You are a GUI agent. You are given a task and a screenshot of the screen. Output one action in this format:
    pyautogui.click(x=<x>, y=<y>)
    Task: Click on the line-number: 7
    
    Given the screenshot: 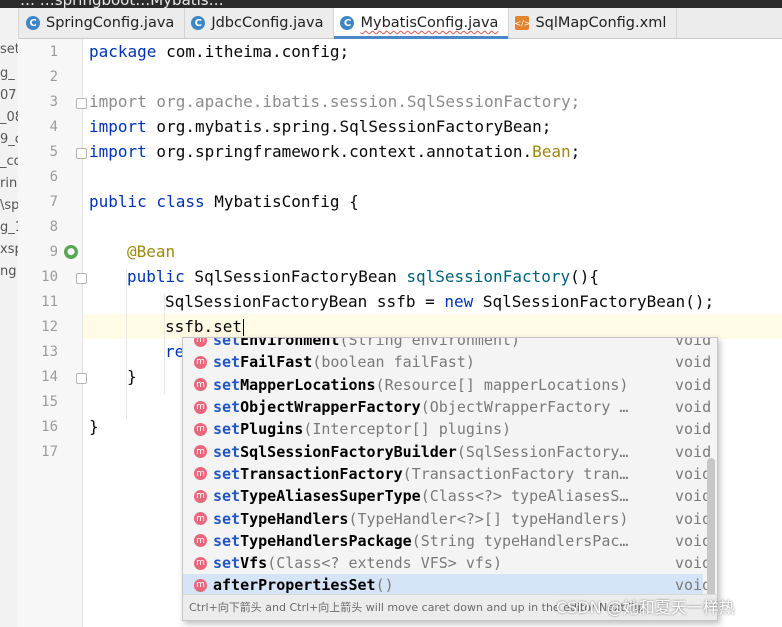 What is the action you would take?
    pyautogui.click(x=53, y=202)
    